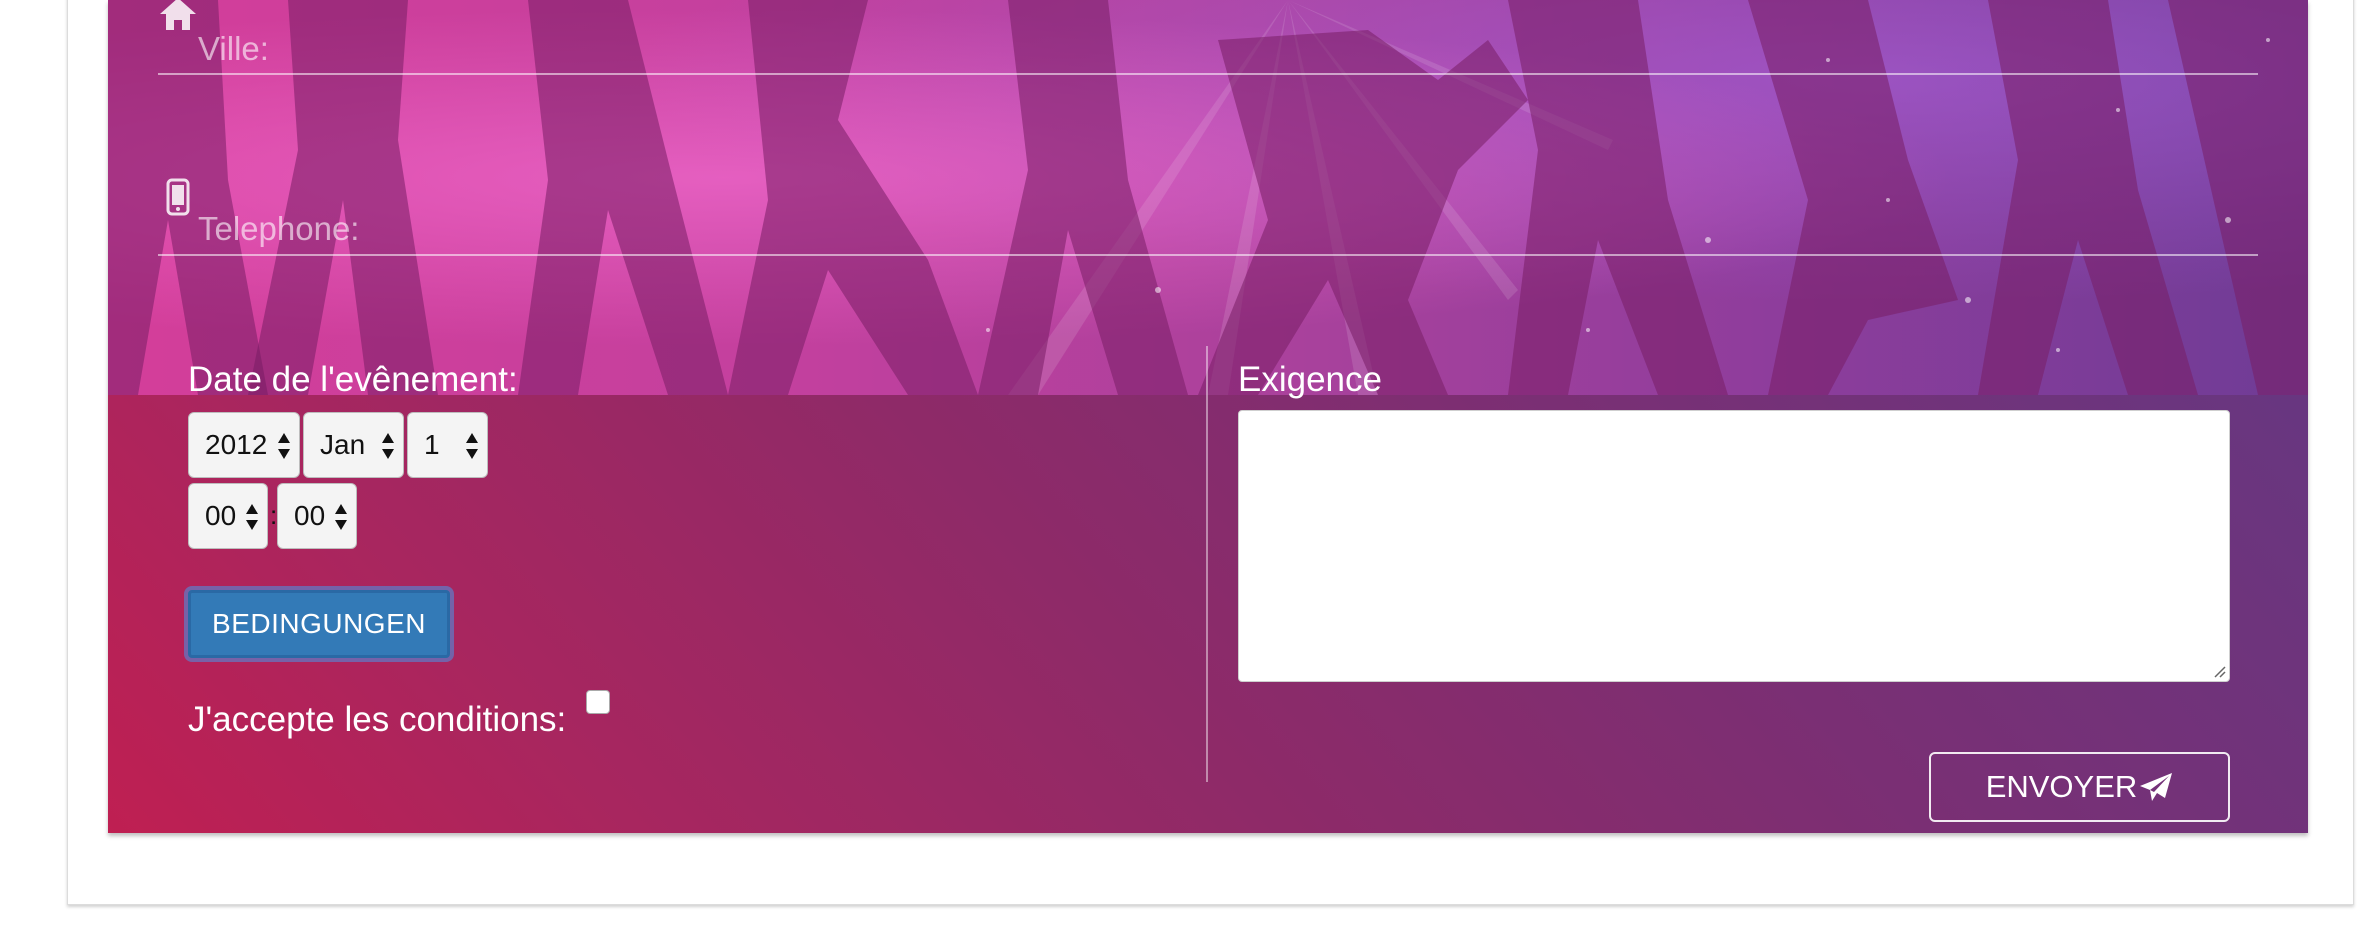  I want to click on hour-select-value: 00, so click(221, 515).